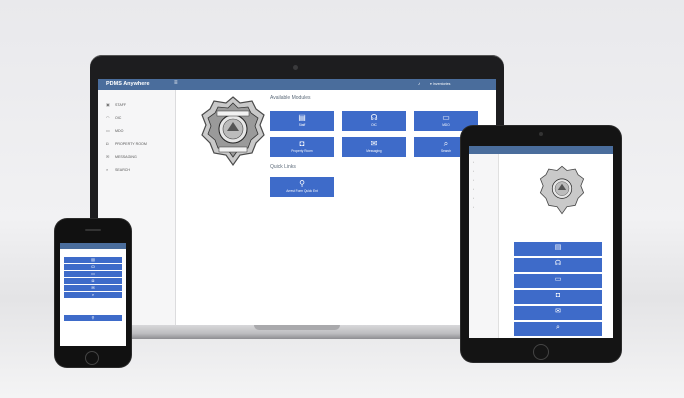  I want to click on tablet-screen: • • • • • • ▤ ☊ ▭ ◘ ✉ ⌕, so click(541, 242).